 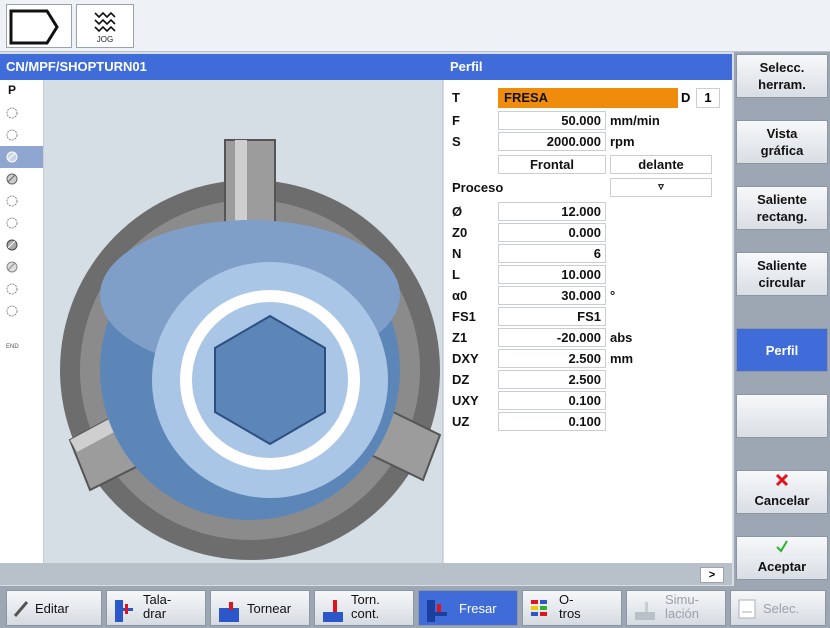 What do you see at coordinates (21, 609) in the screenshot?
I see `pencil-icon` at bounding box center [21, 609].